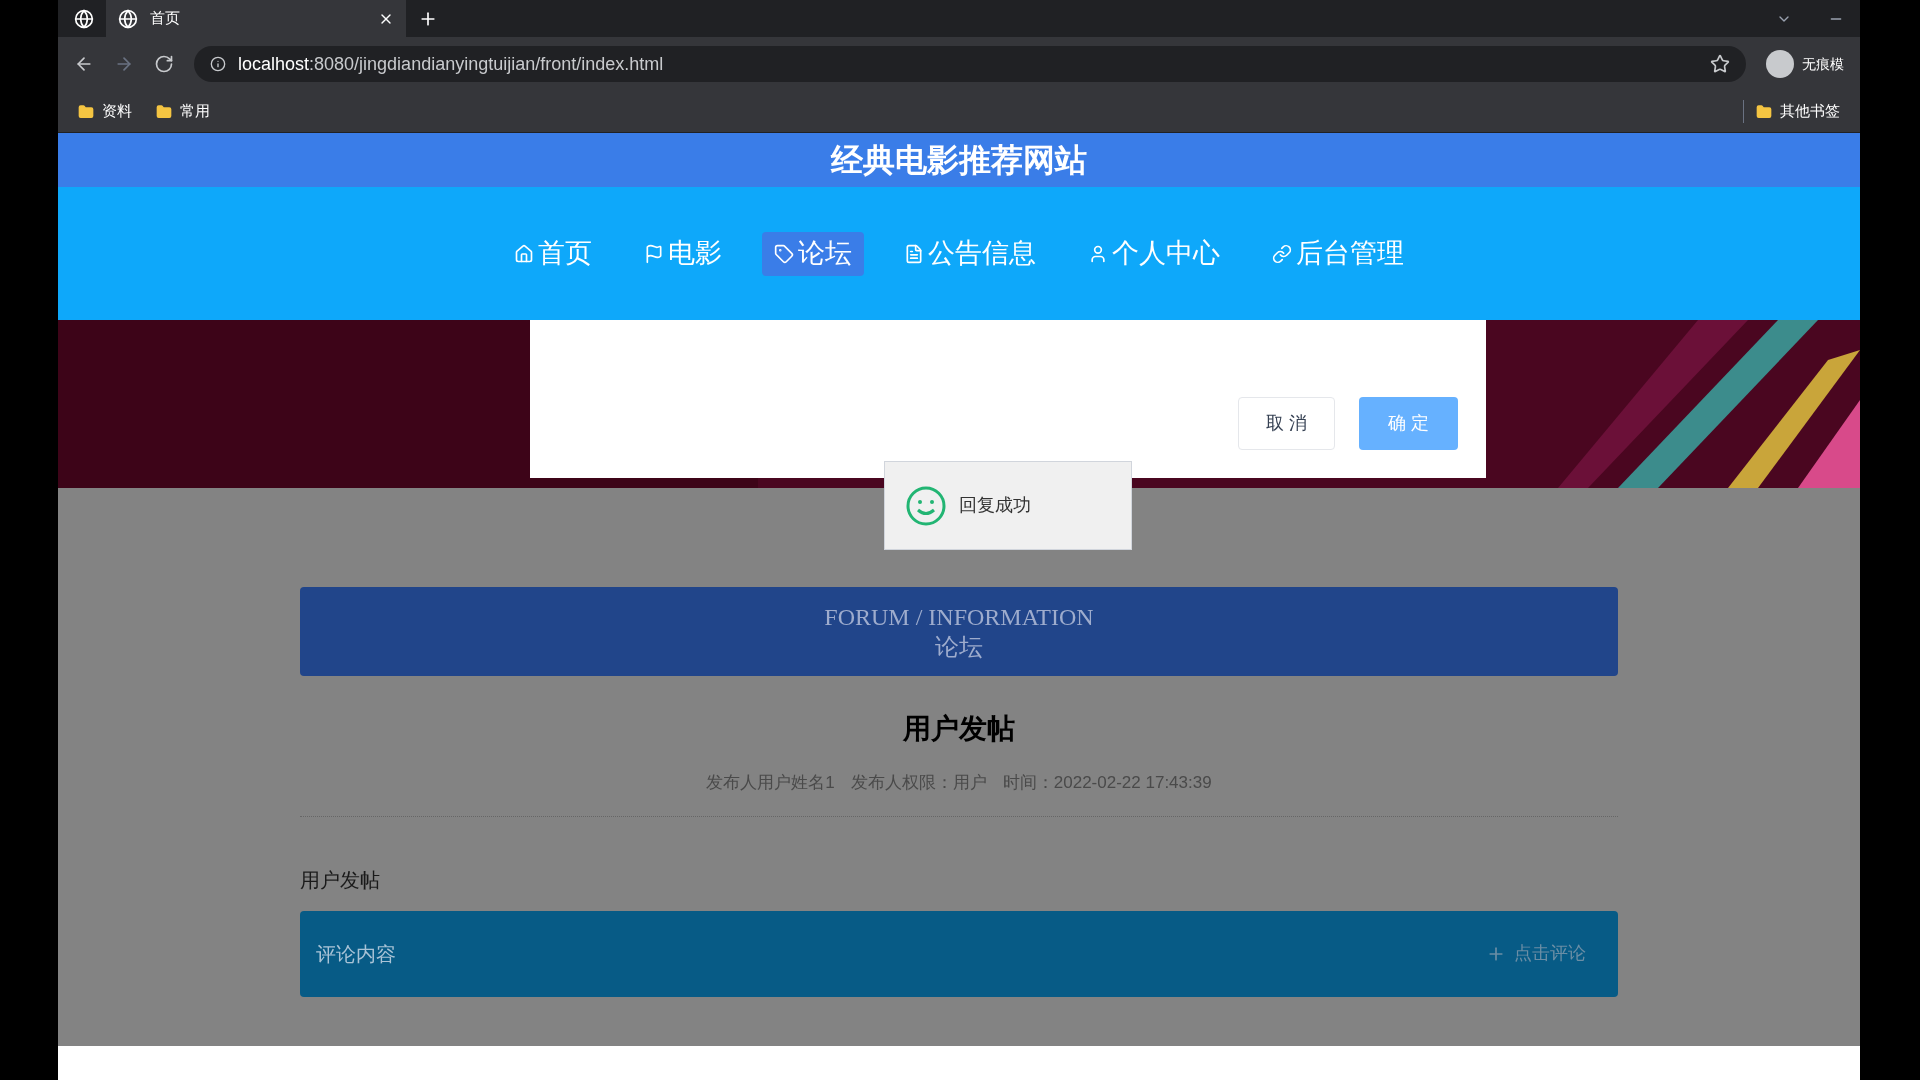 The image size is (1920, 1080). What do you see at coordinates (970, 64) in the screenshot?
I see `address-field: localhost:8080/jingdiandianyingtuijian/front/index.html` at bounding box center [970, 64].